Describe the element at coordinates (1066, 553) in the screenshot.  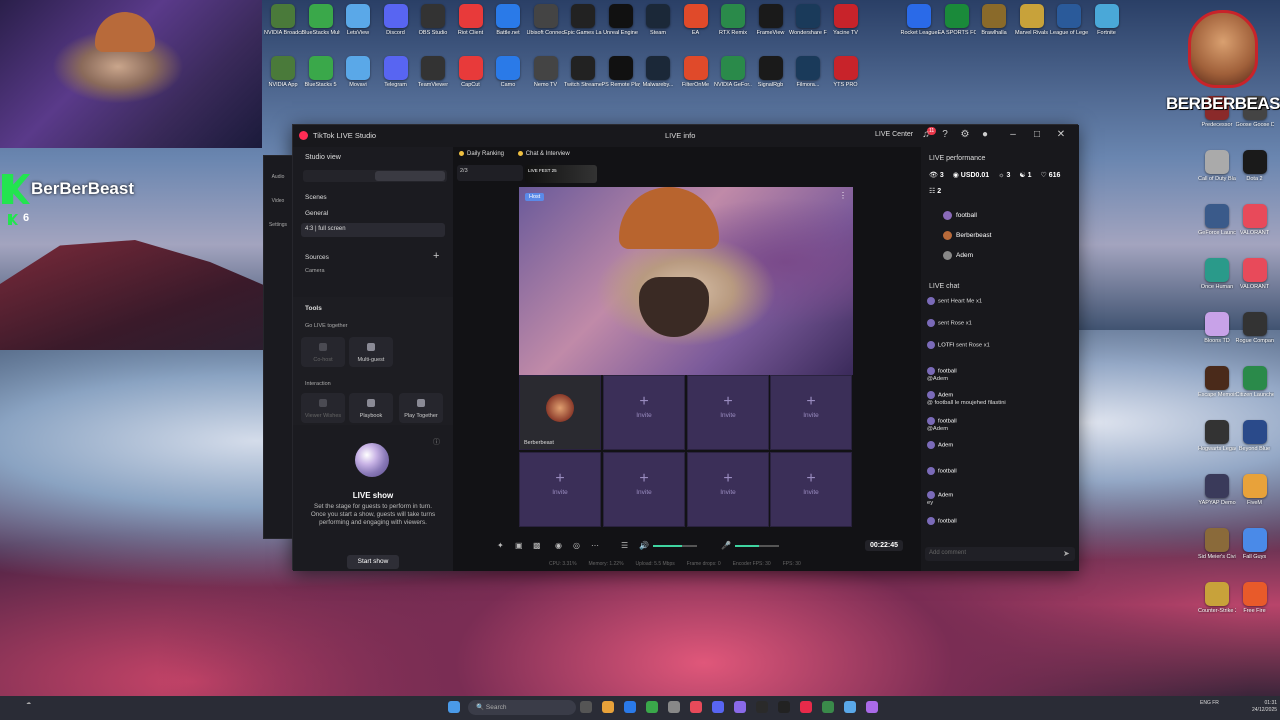
I see `send-icon: ➤` at that location.